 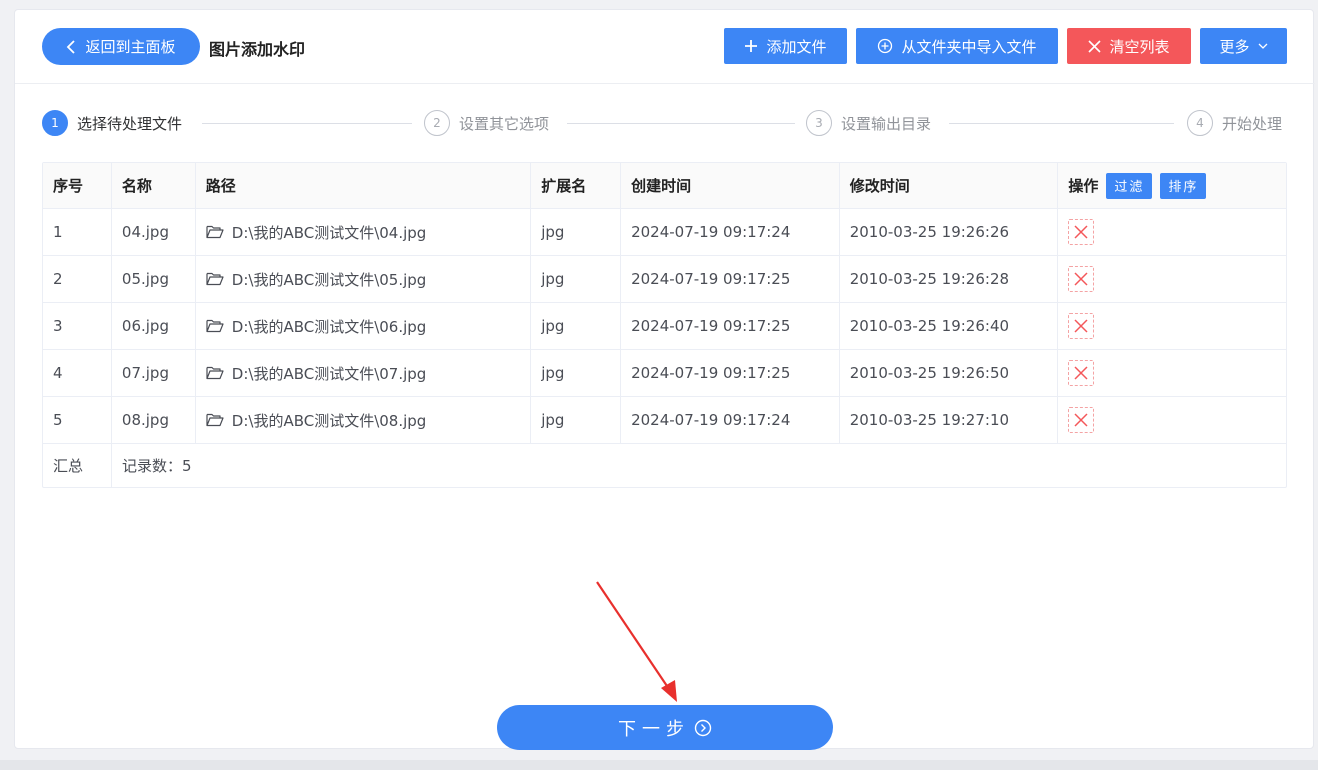 I want to click on header-actions: 操作 过滤 排序, so click(x=1172, y=185).